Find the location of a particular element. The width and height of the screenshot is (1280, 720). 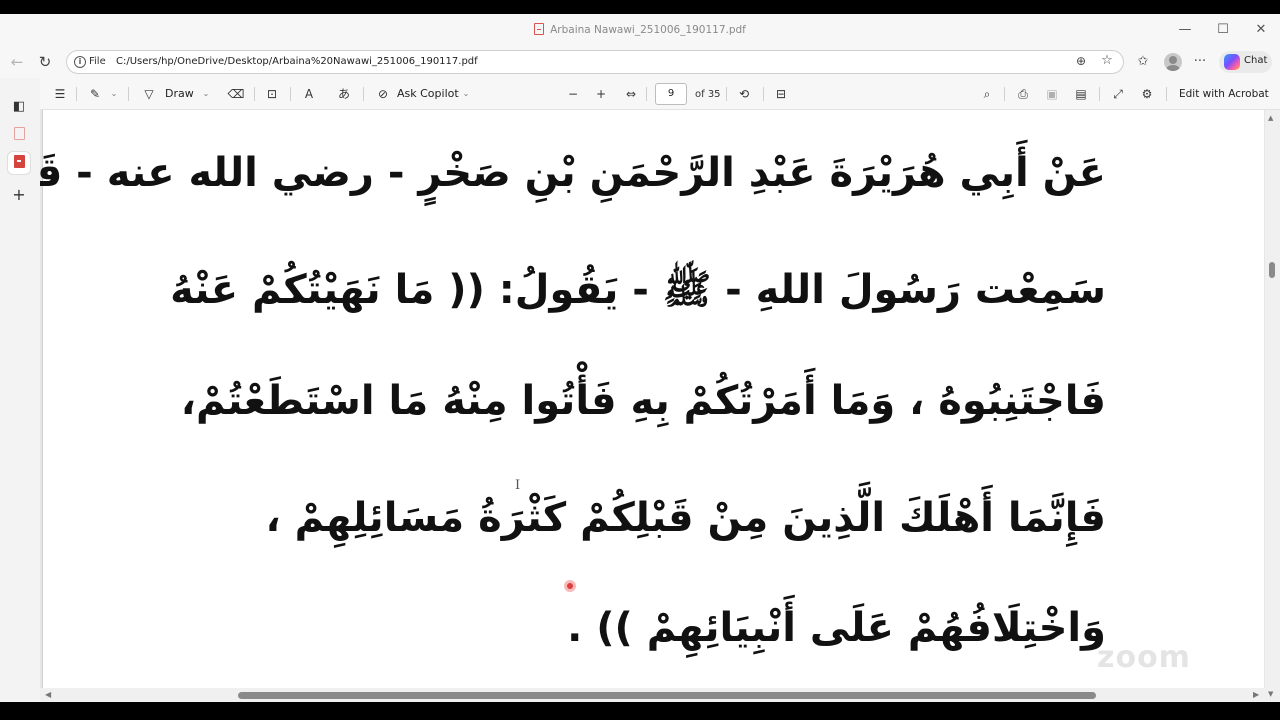

back-button: ← is located at coordinates (17, 62).